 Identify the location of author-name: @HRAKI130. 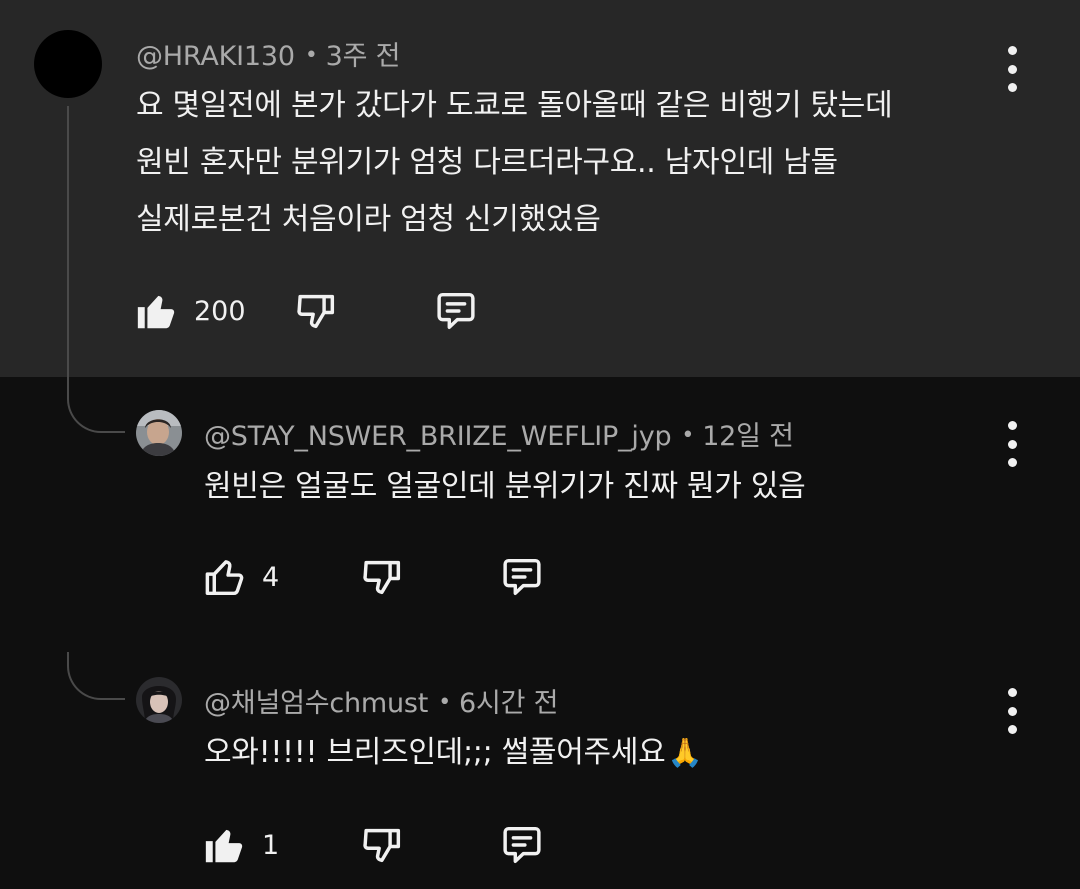
(215, 56).